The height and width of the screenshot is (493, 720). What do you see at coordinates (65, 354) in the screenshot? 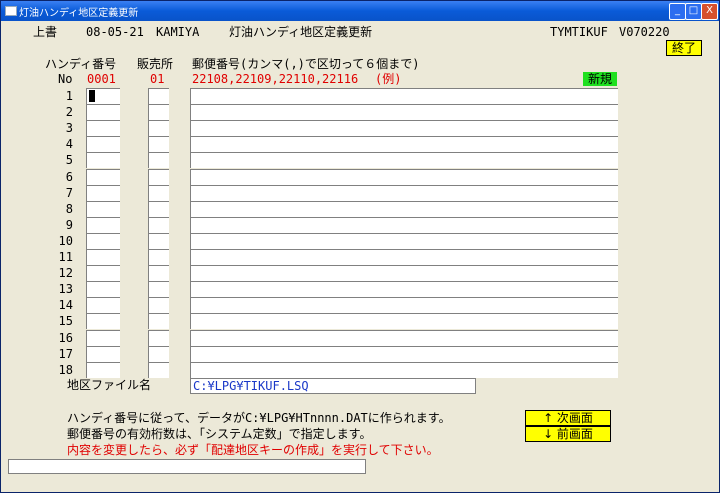
I see `row-number: 17` at bounding box center [65, 354].